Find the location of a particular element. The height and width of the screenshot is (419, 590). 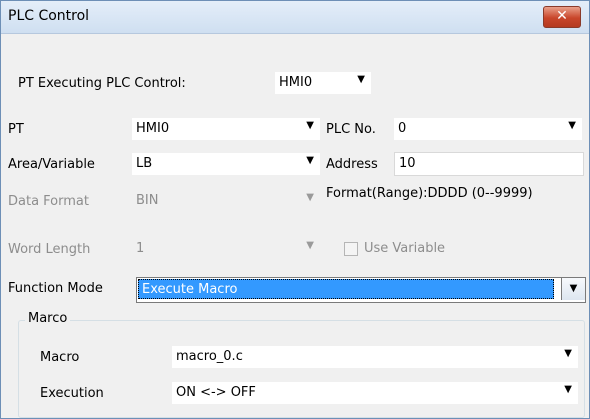

word-length-value: 1 is located at coordinates (140, 248).